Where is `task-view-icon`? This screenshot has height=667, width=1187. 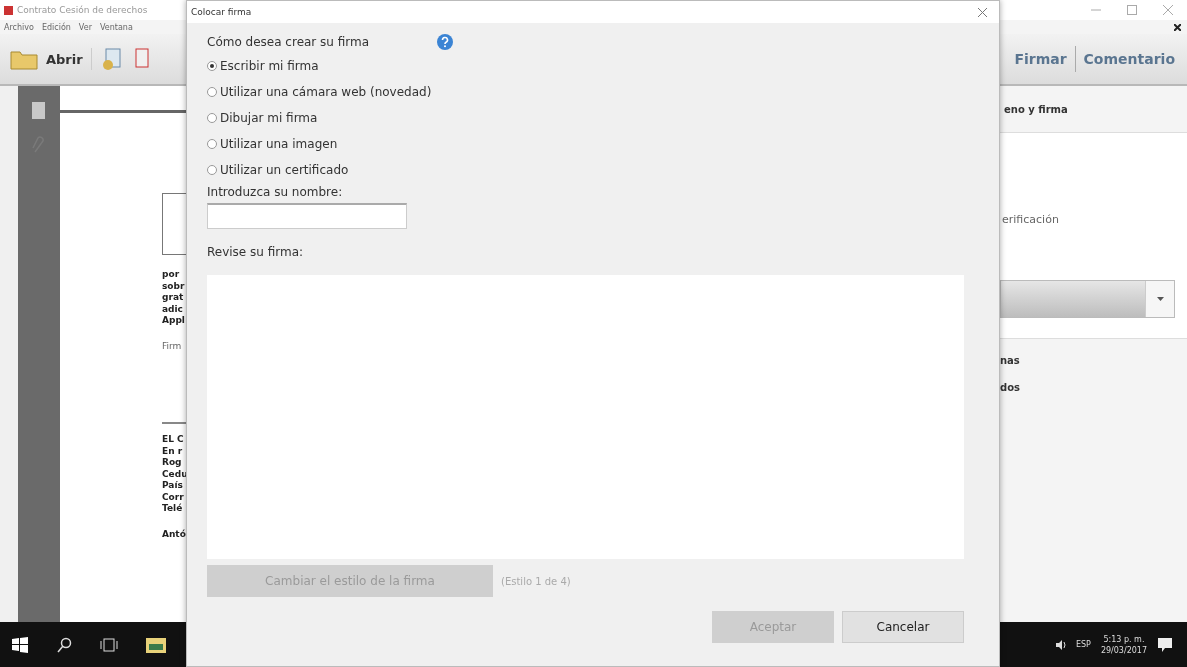 task-view-icon is located at coordinates (109, 644).